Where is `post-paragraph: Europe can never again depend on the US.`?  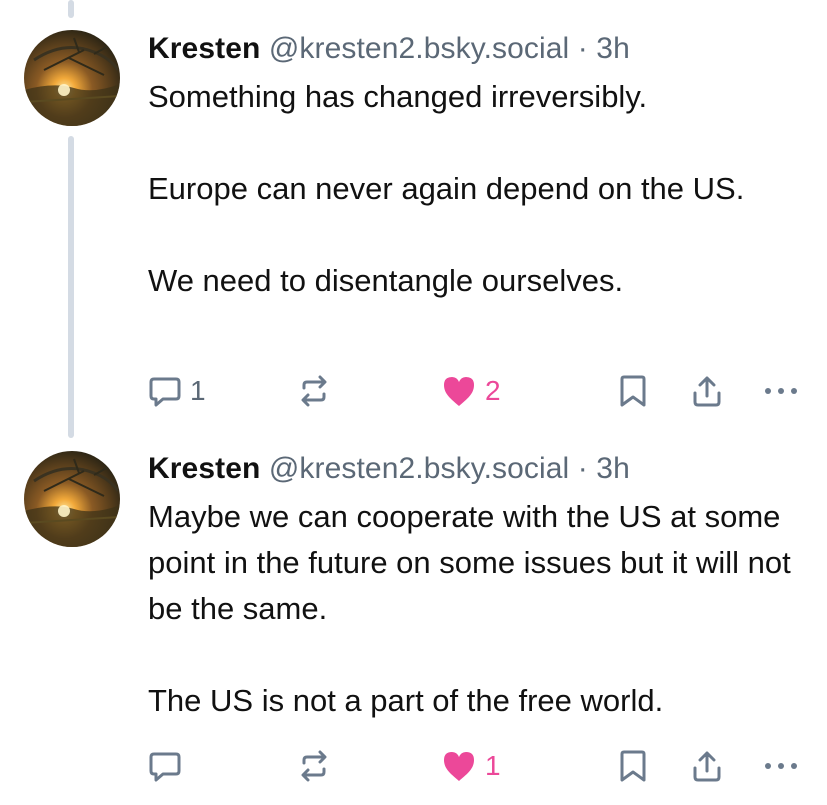 post-paragraph: Europe can never again depend on the US. is located at coordinates (446, 188).